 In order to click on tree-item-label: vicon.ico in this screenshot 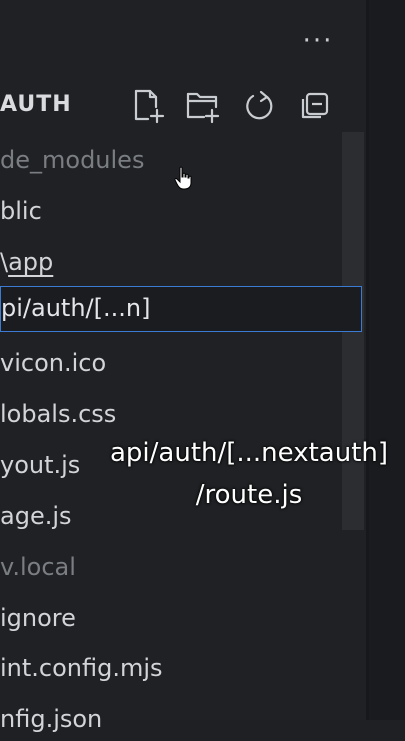, I will do `click(53, 363)`.